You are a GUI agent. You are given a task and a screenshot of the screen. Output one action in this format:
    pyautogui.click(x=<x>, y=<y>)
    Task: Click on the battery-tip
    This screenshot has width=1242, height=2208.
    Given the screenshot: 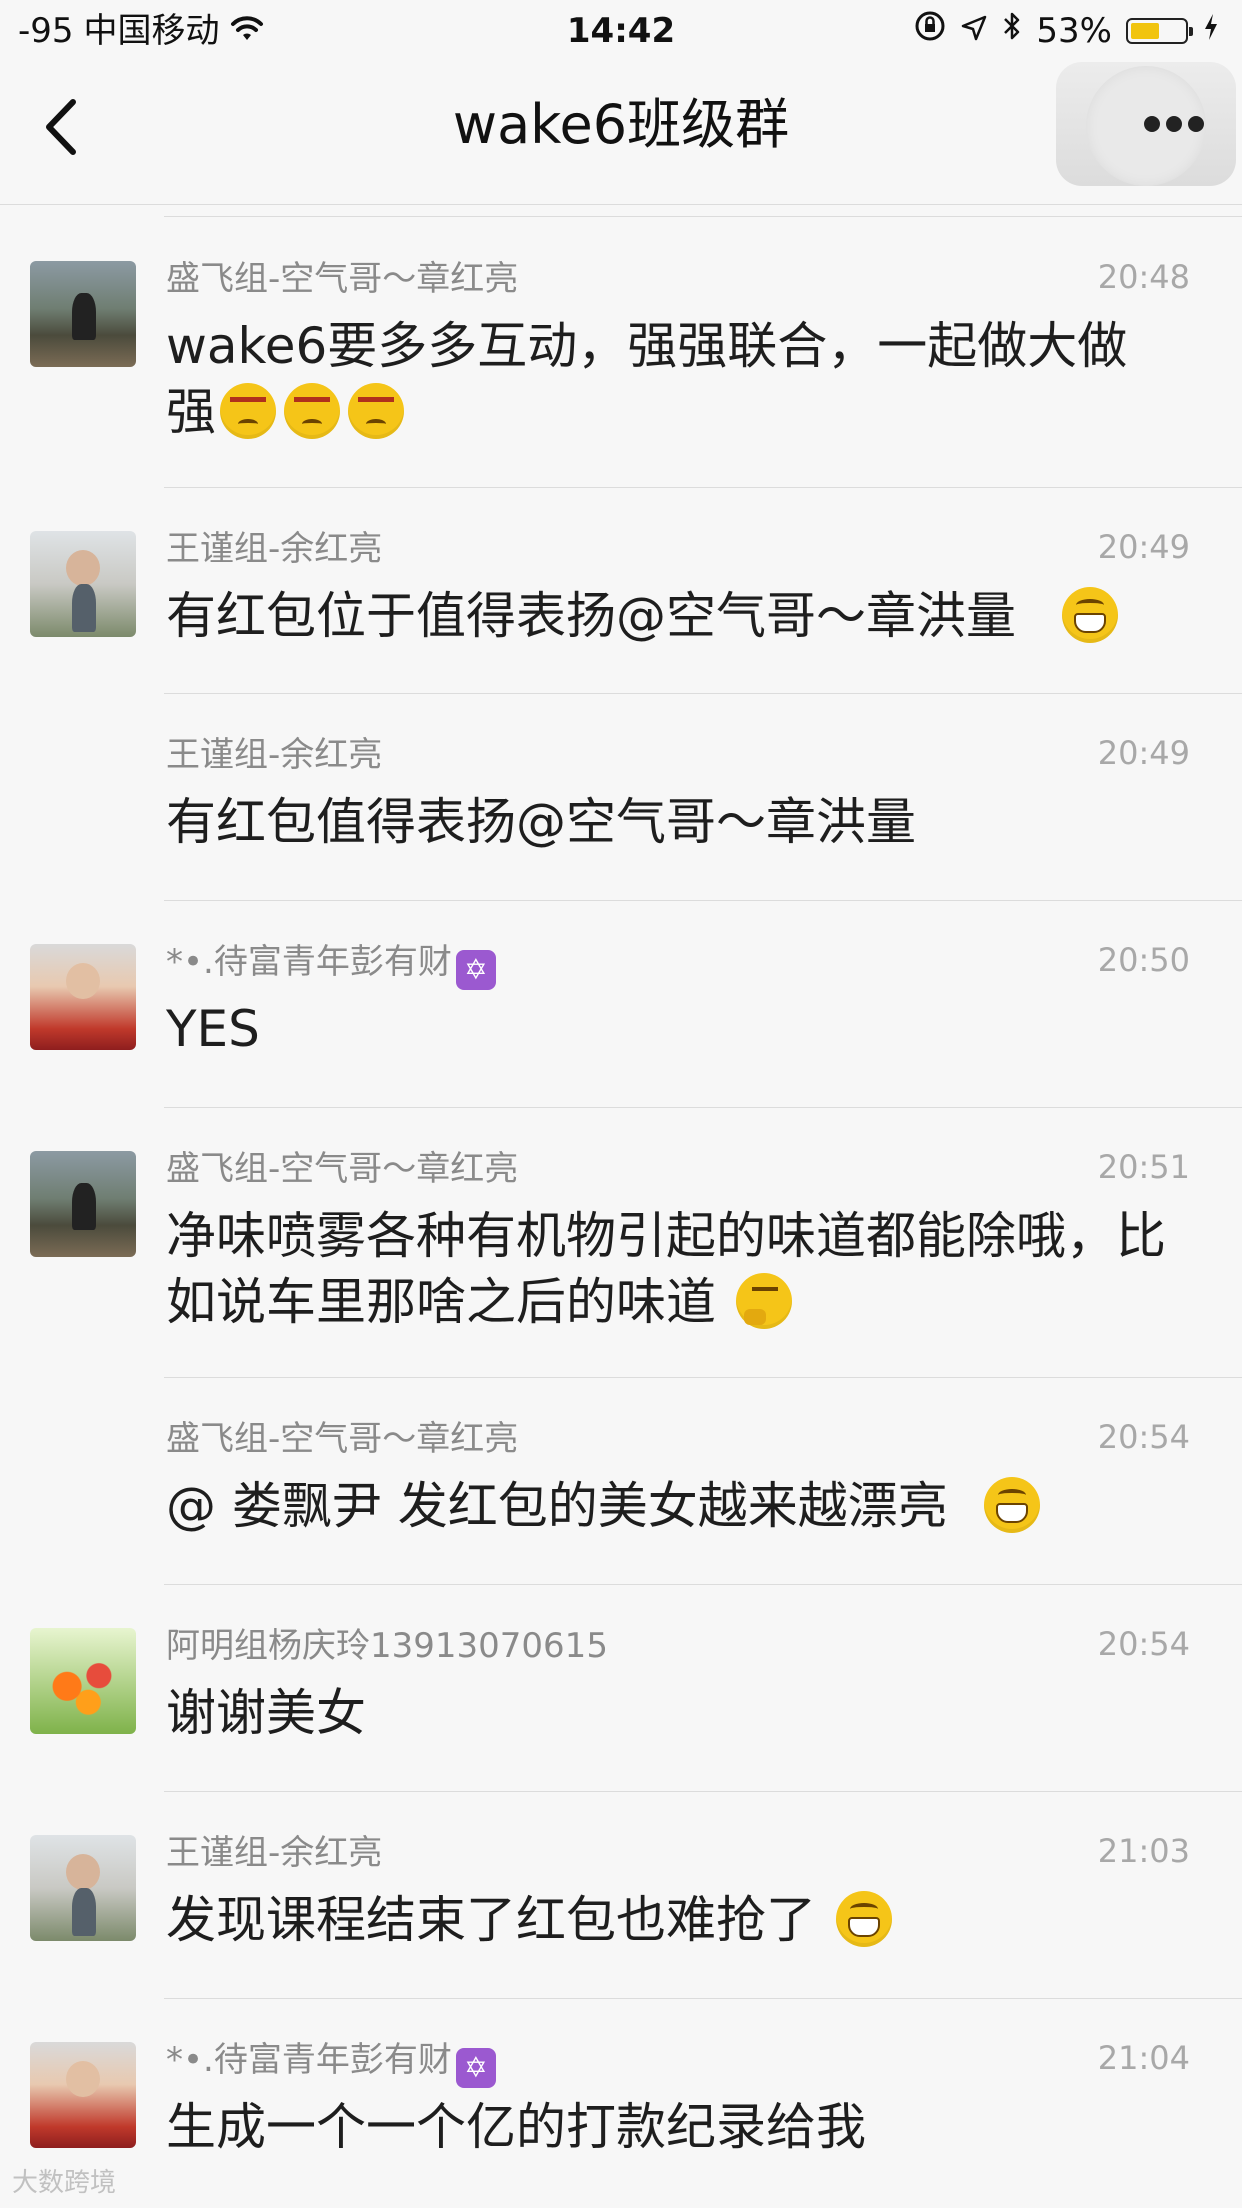 What is the action you would take?
    pyautogui.click(x=1191, y=31)
    